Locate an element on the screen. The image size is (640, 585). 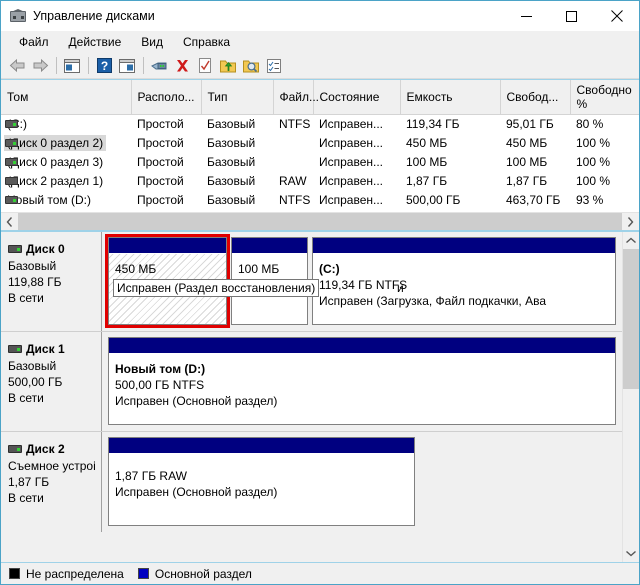
disk-status-label: В сети is located at coordinates (26, 298).